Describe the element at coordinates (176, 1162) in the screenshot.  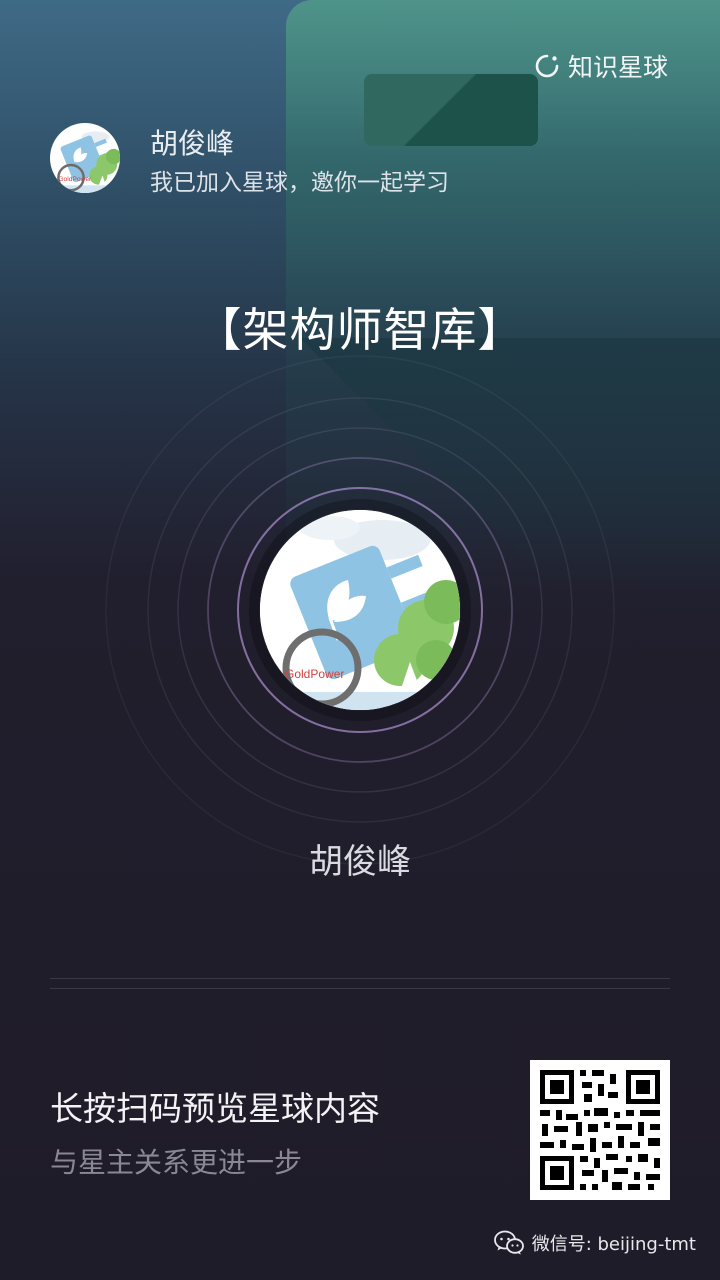
I see `cta-sub-text: 与星主关系更进一步` at that location.